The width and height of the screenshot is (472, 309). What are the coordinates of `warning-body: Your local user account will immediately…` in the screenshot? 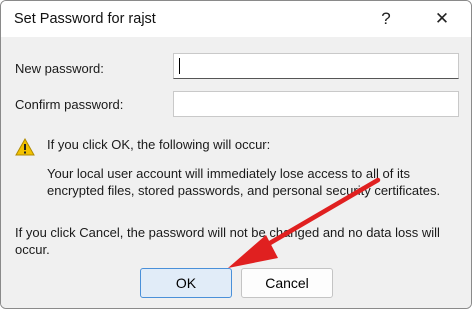 It's located at (244, 182).